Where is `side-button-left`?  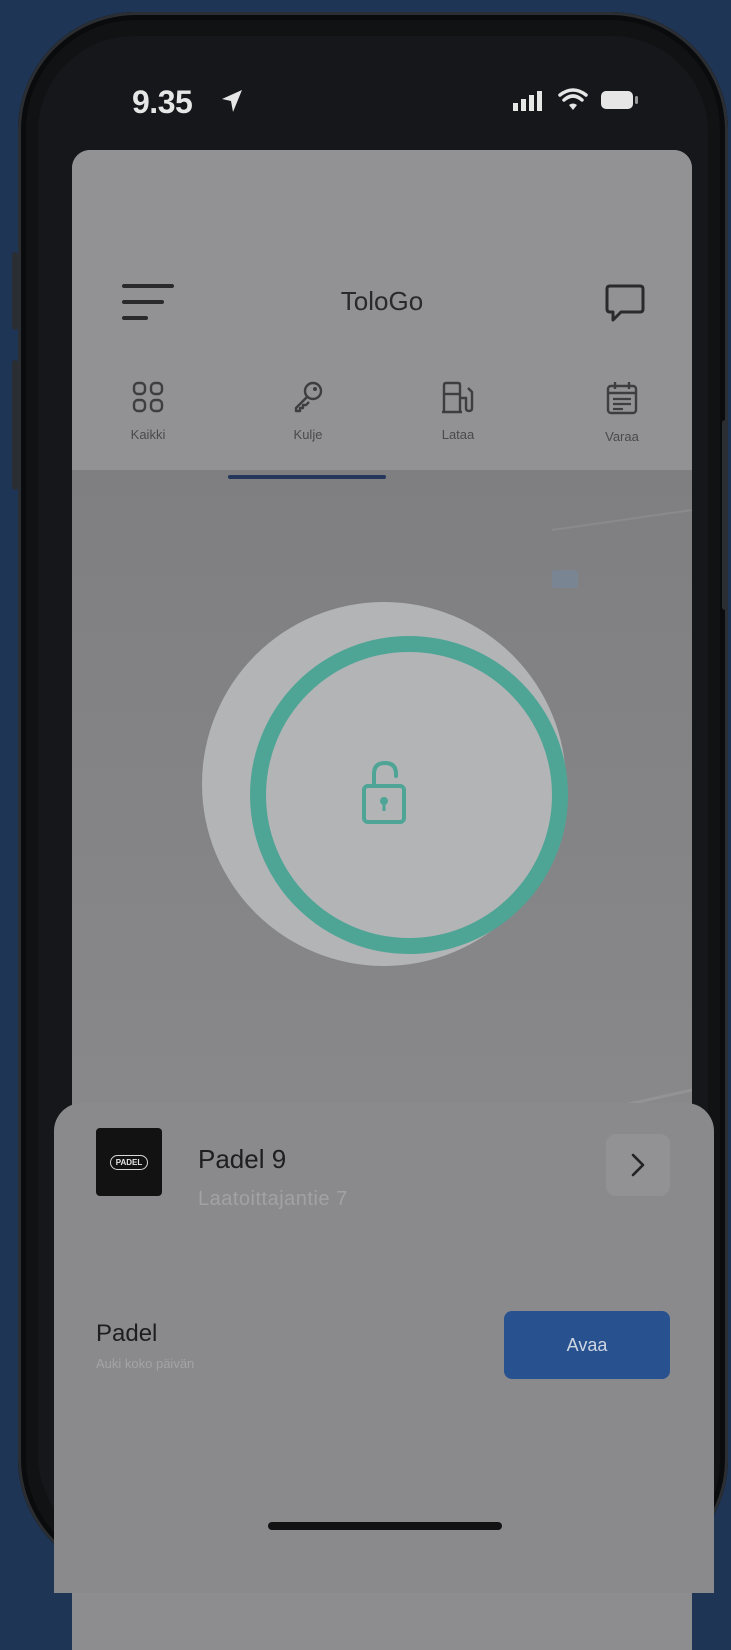
side-button-left is located at coordinates (15, 291).